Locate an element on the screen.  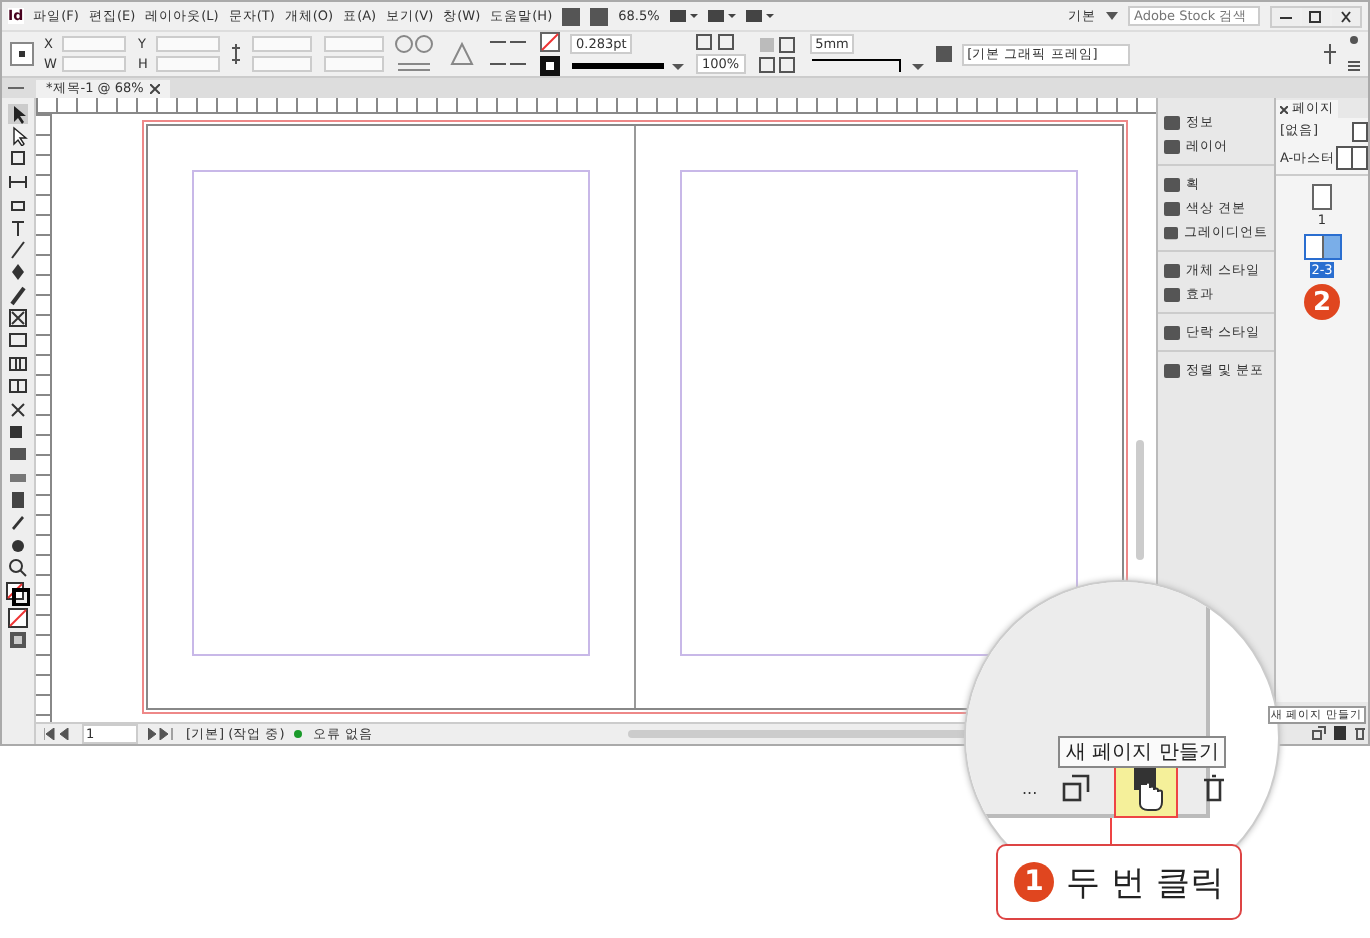
text-wrap-icons is located at coordinates (777, 54).